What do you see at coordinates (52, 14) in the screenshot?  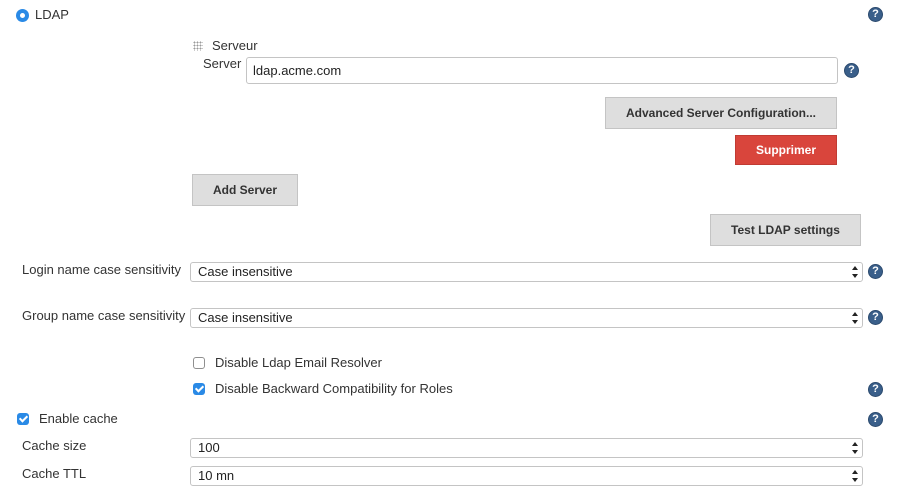 I see `ldap-radio-label: LDAP` at bounding box center [52, 14].